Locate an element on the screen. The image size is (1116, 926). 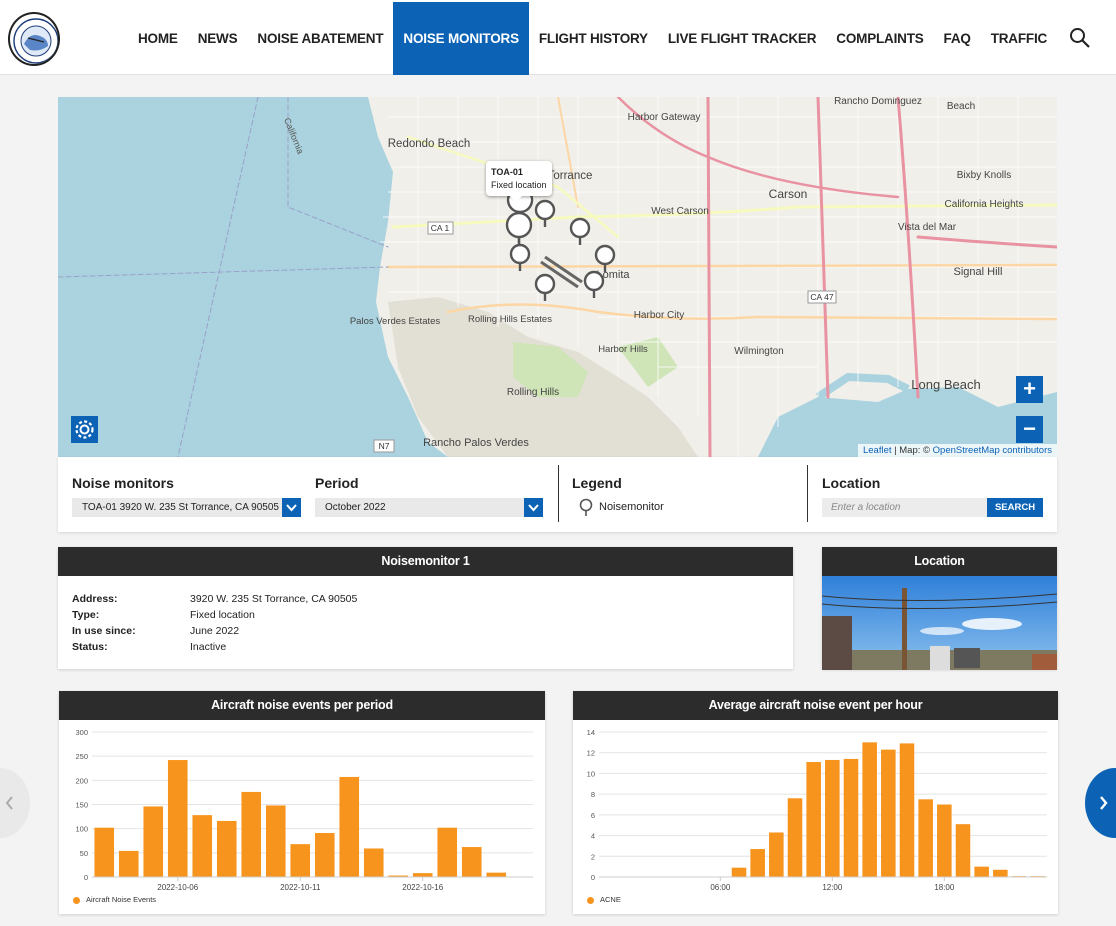
avg-noise-event-per-hour-chart: 0 2 4 6 8 10 12 14 06:00 12:00 18:00 is located at coordinates (817, 810).